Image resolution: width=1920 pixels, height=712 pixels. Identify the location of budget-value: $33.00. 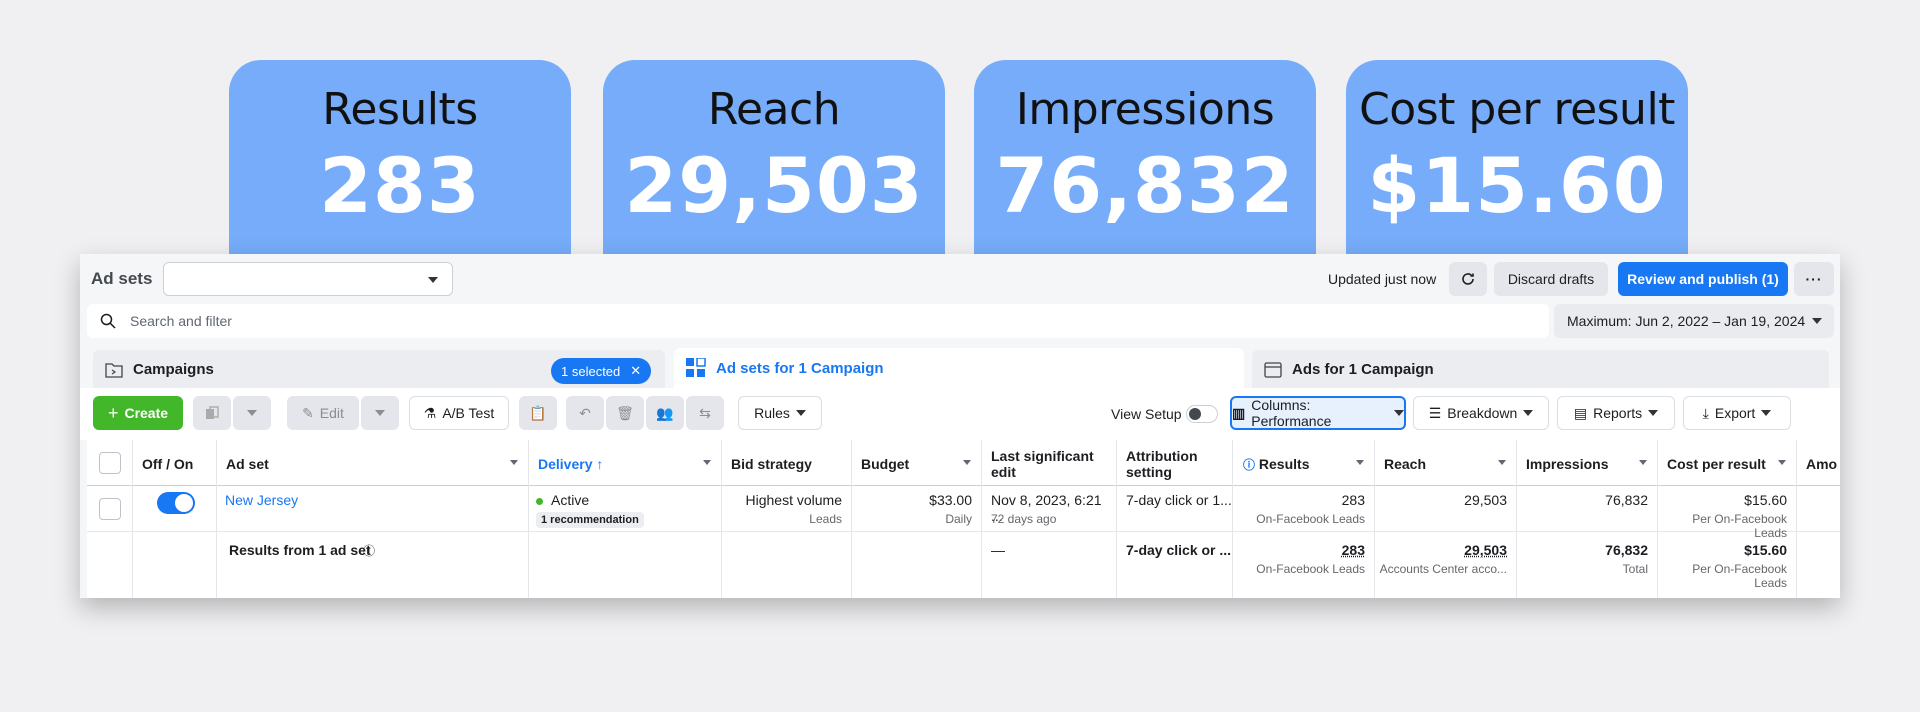
(950, 500).